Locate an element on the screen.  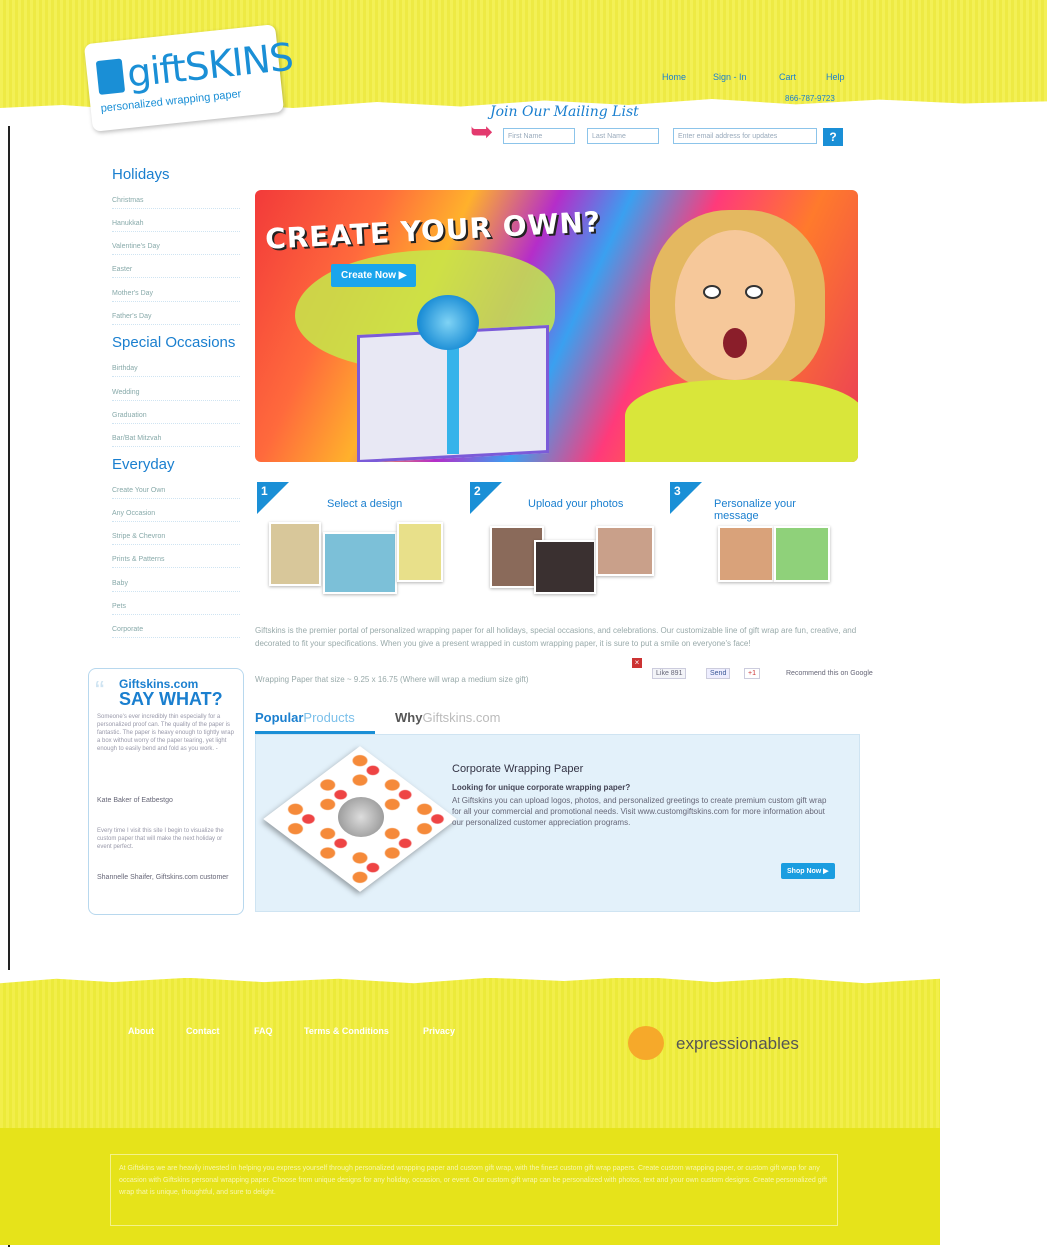
sidebar-item-valentines: Valentine's Day is located at coordinates (176, 249).